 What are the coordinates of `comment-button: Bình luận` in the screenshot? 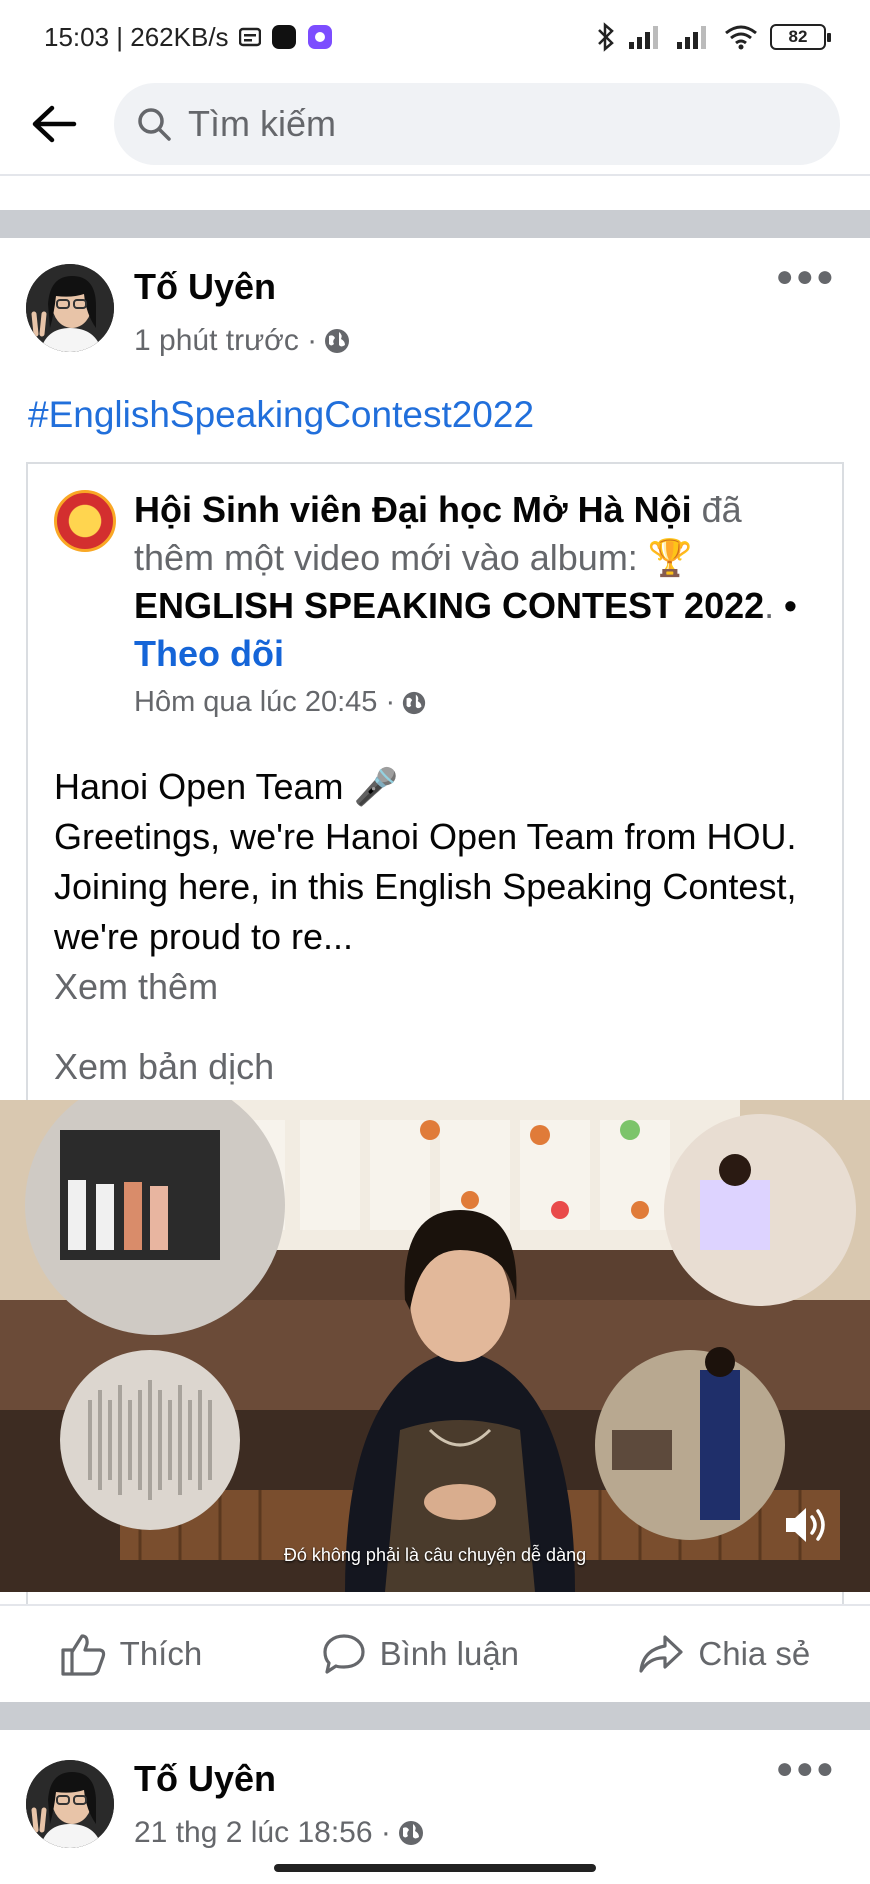 It's located at (420, 1654).